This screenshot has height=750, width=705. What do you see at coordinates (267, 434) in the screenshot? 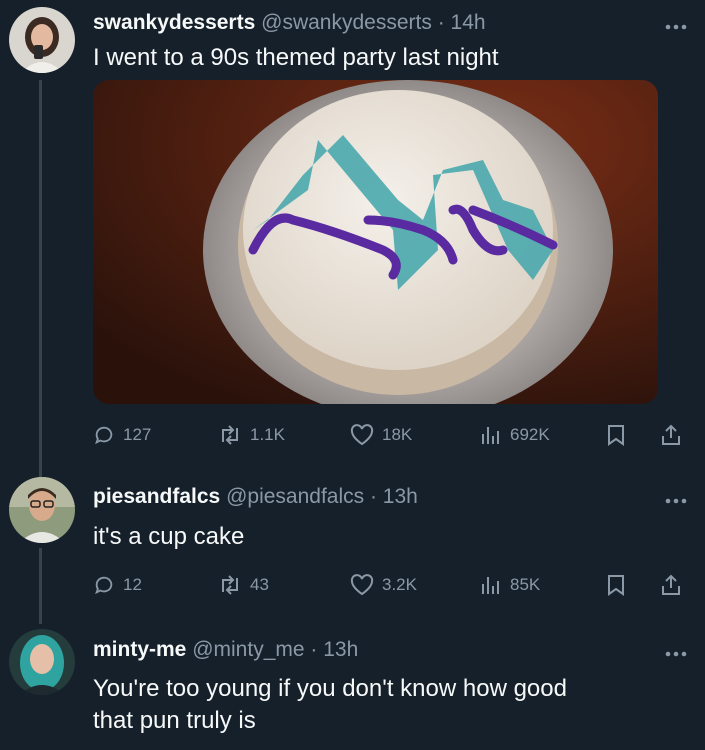
I see `retweet-count: 1.1K` at bounding box center [267, 434].